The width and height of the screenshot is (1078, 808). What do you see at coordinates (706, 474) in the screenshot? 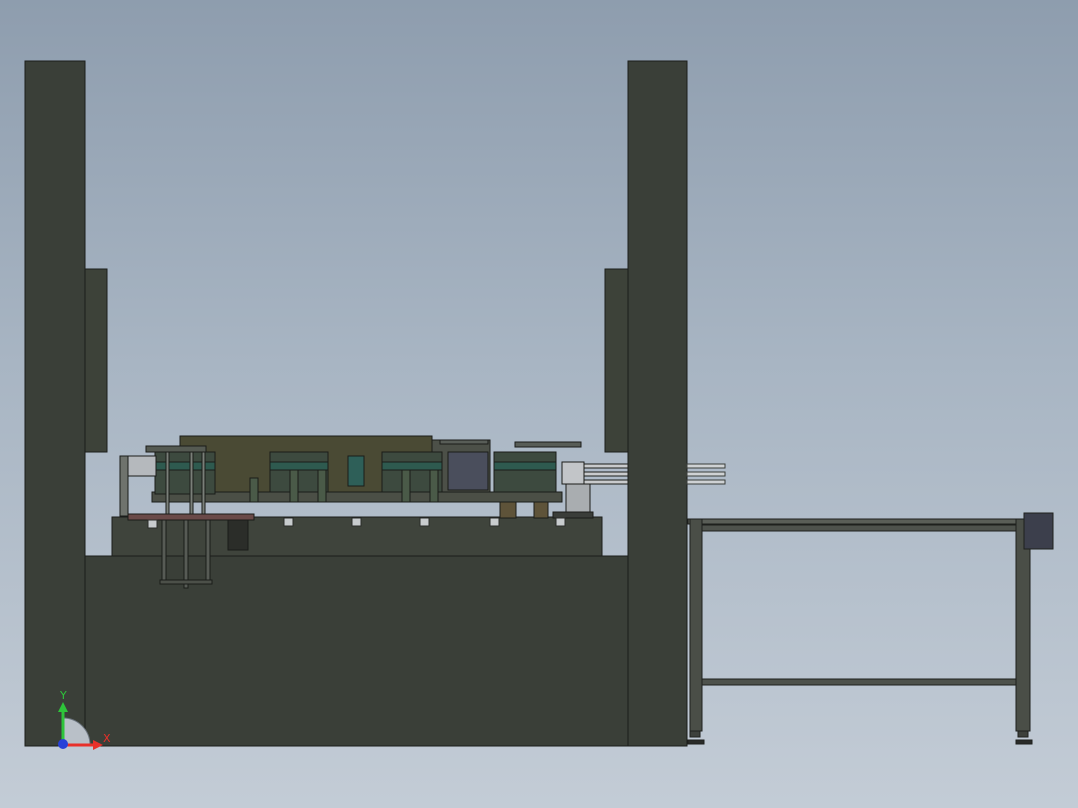
I see `feeder-rods` at bounding box center [706, 474].